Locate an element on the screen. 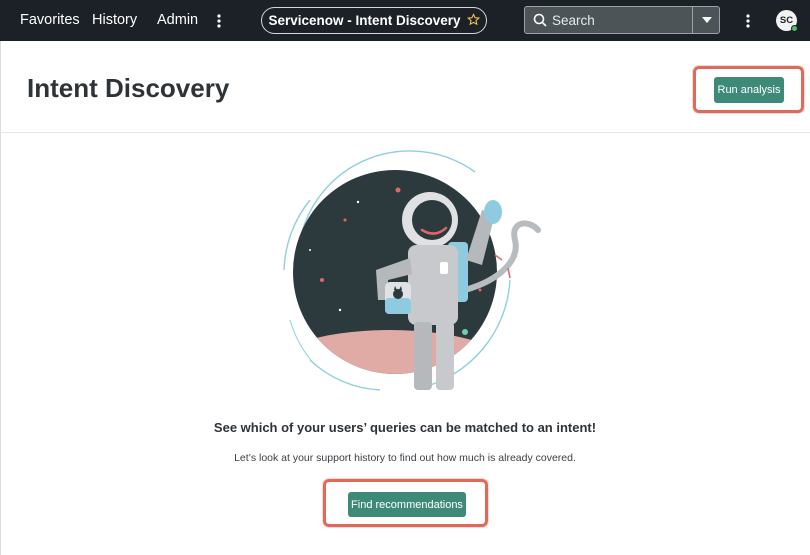  avatar-initials: SC is located at coordinates (786, 20).